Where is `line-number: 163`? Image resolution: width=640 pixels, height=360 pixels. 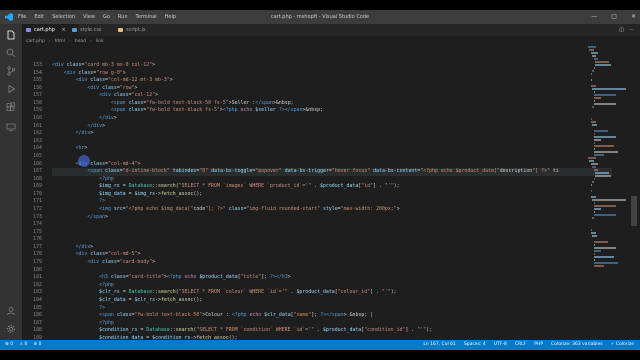
line-number: 163 is located at coordinates (37, 140).